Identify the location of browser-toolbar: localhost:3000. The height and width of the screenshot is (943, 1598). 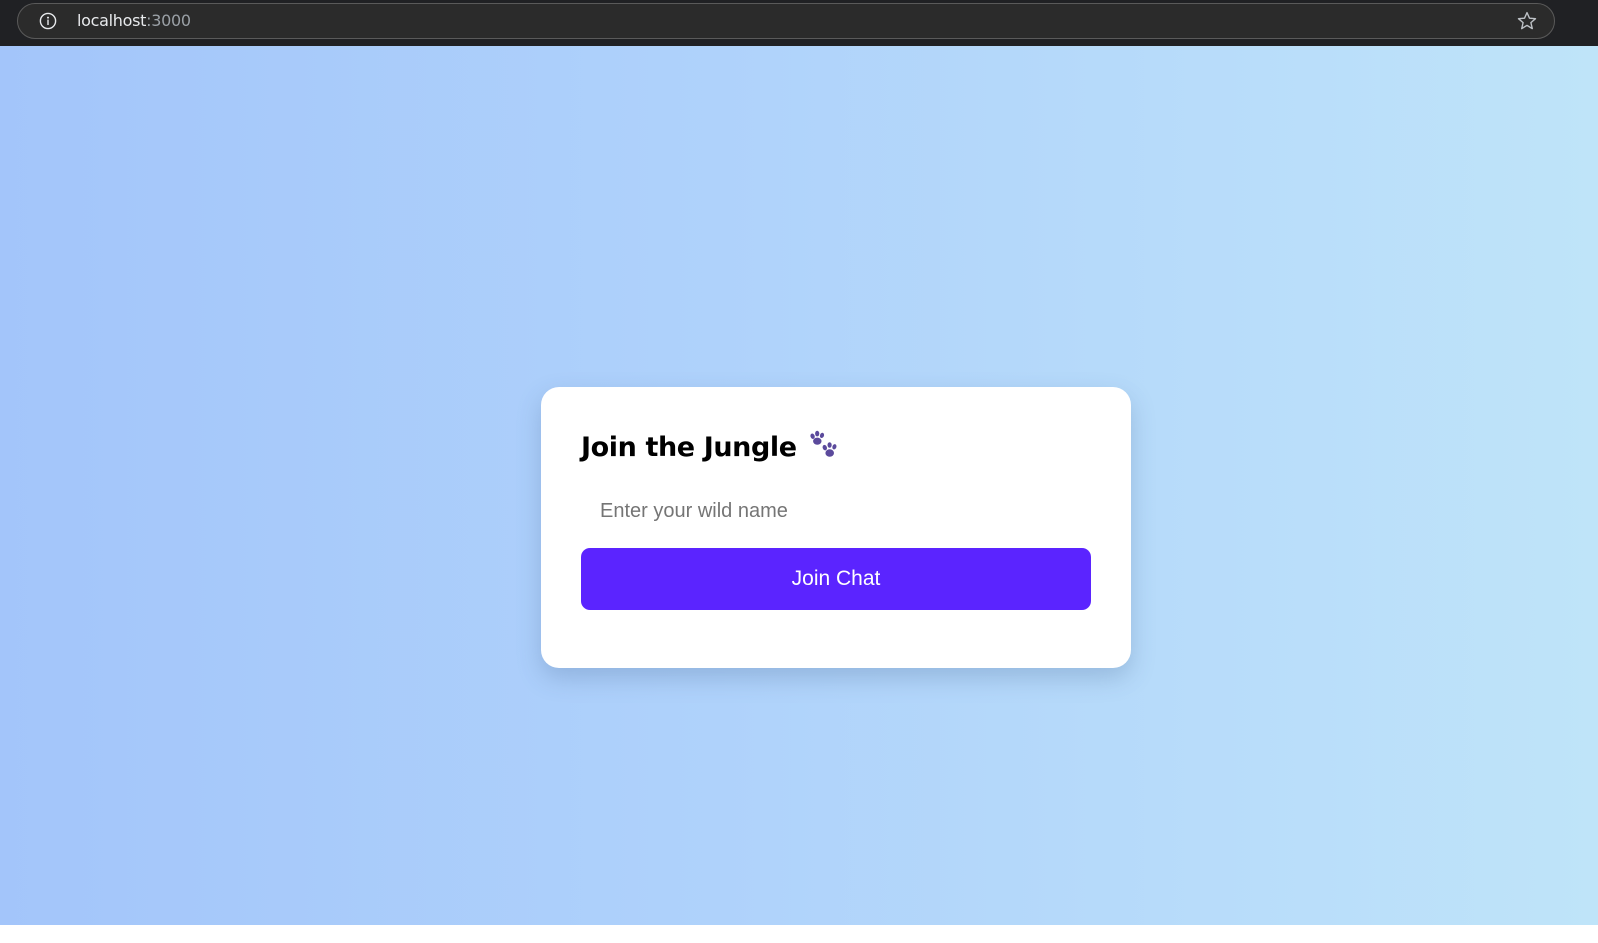
(799, 23).